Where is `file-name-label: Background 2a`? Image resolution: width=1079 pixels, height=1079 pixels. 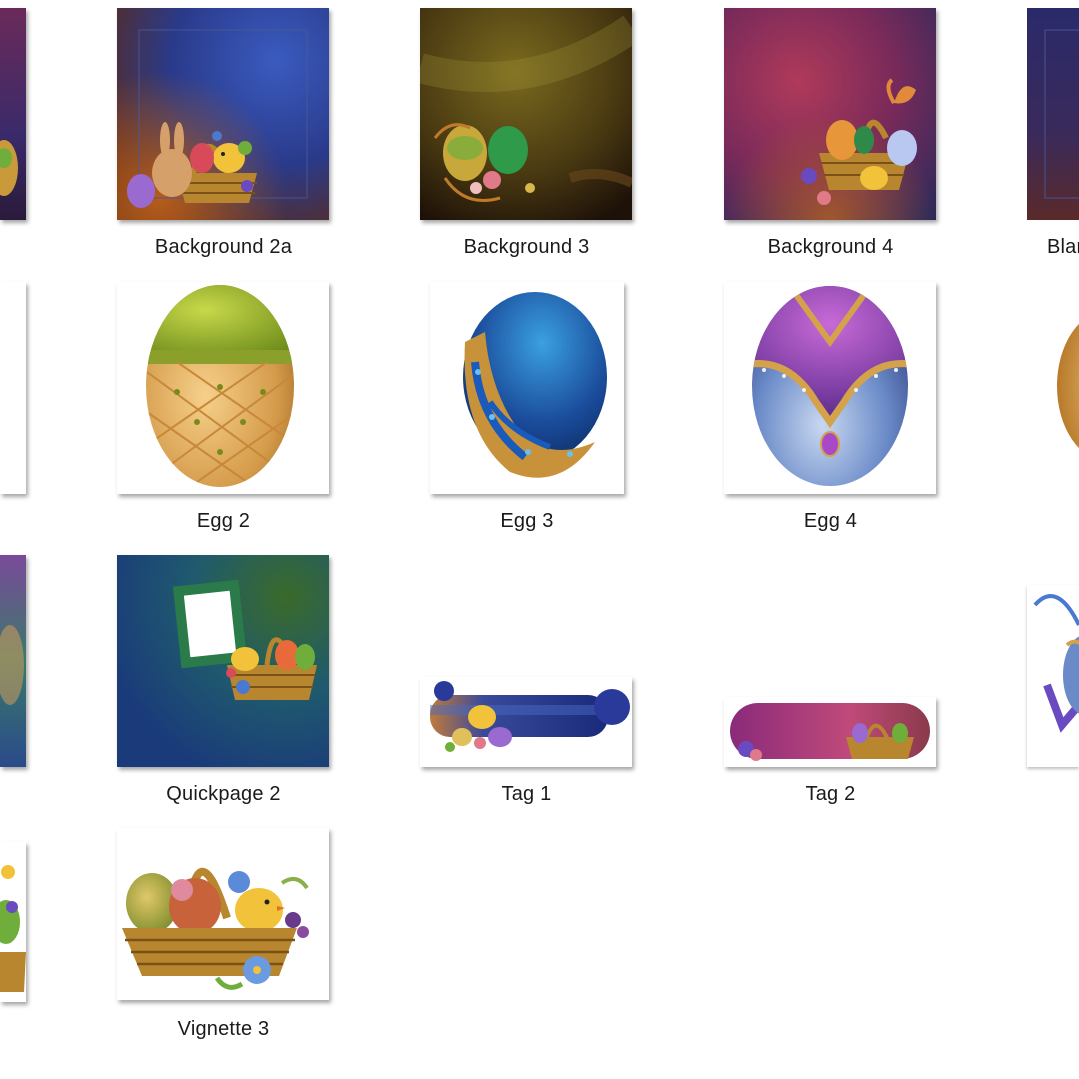
file-name-label: Background 2a is located at coordinates (223, 247).